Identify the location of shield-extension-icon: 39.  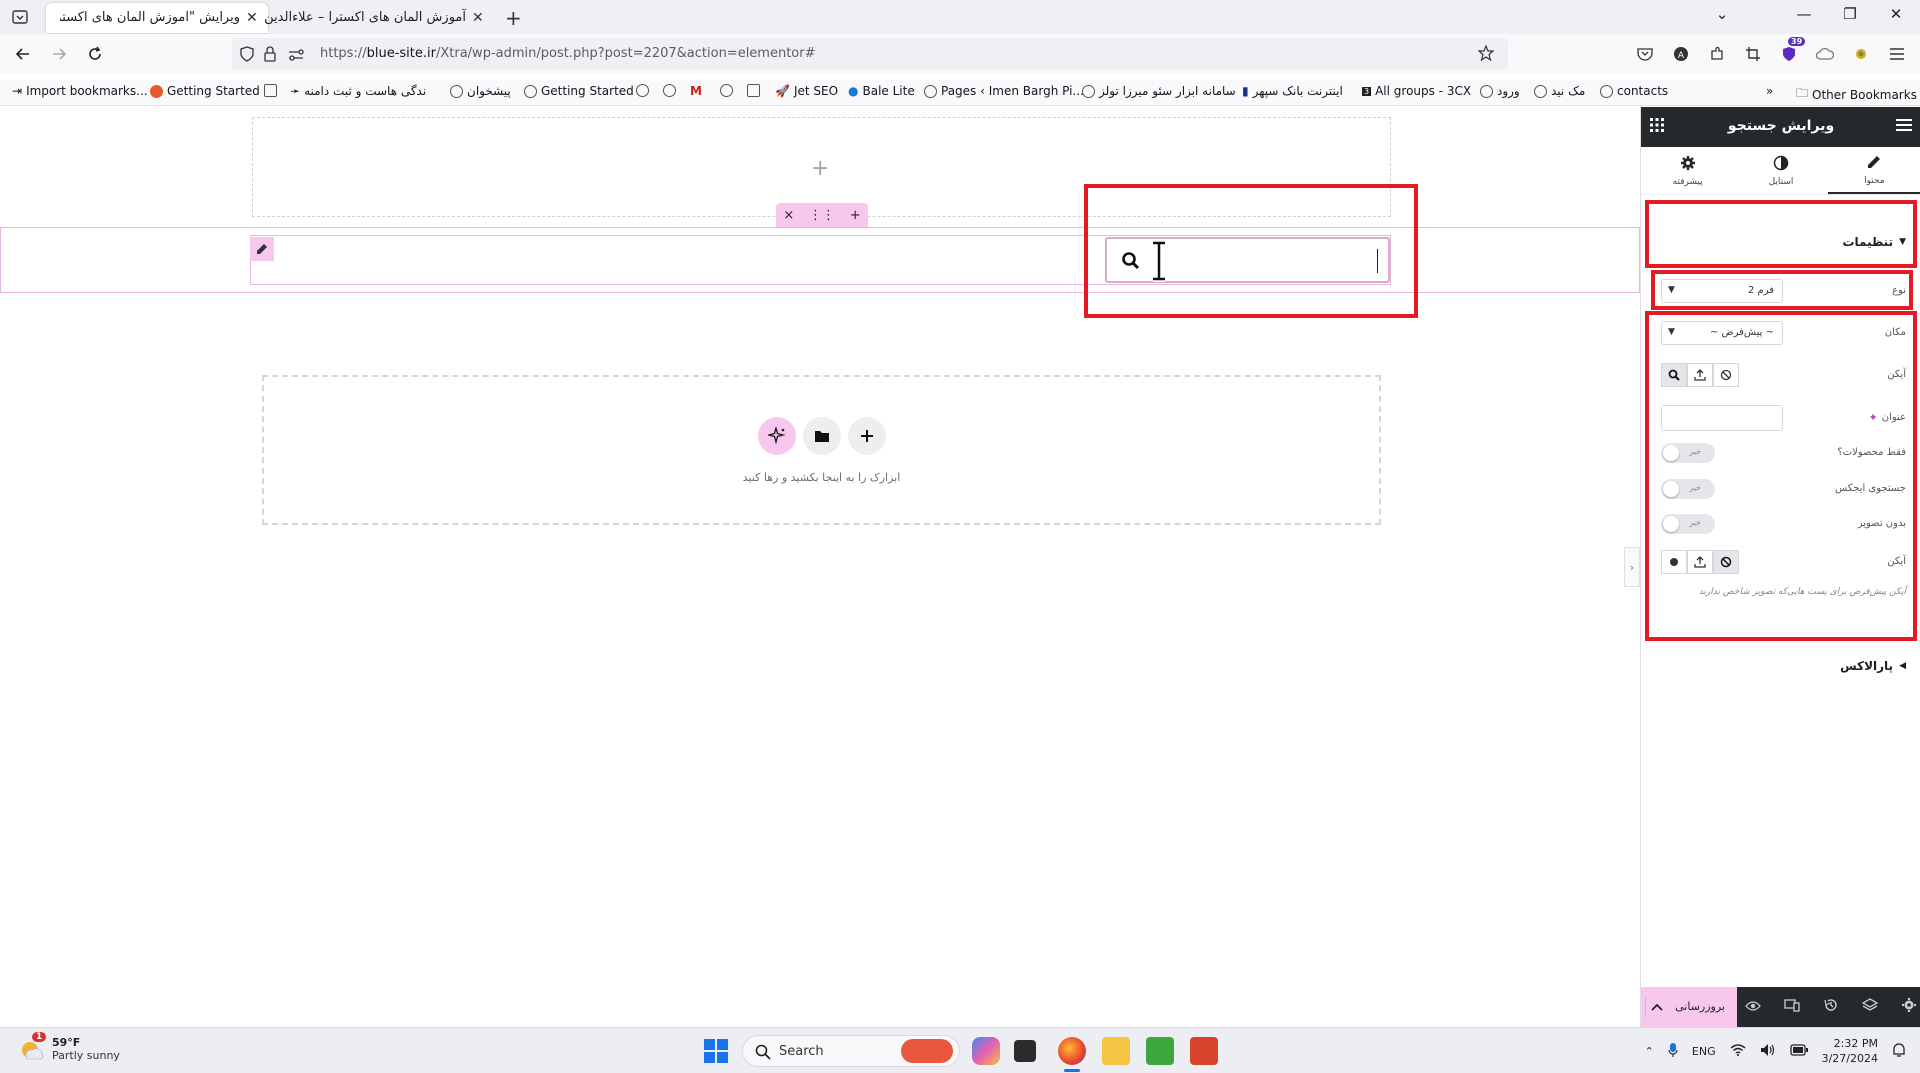
(1792, 51).